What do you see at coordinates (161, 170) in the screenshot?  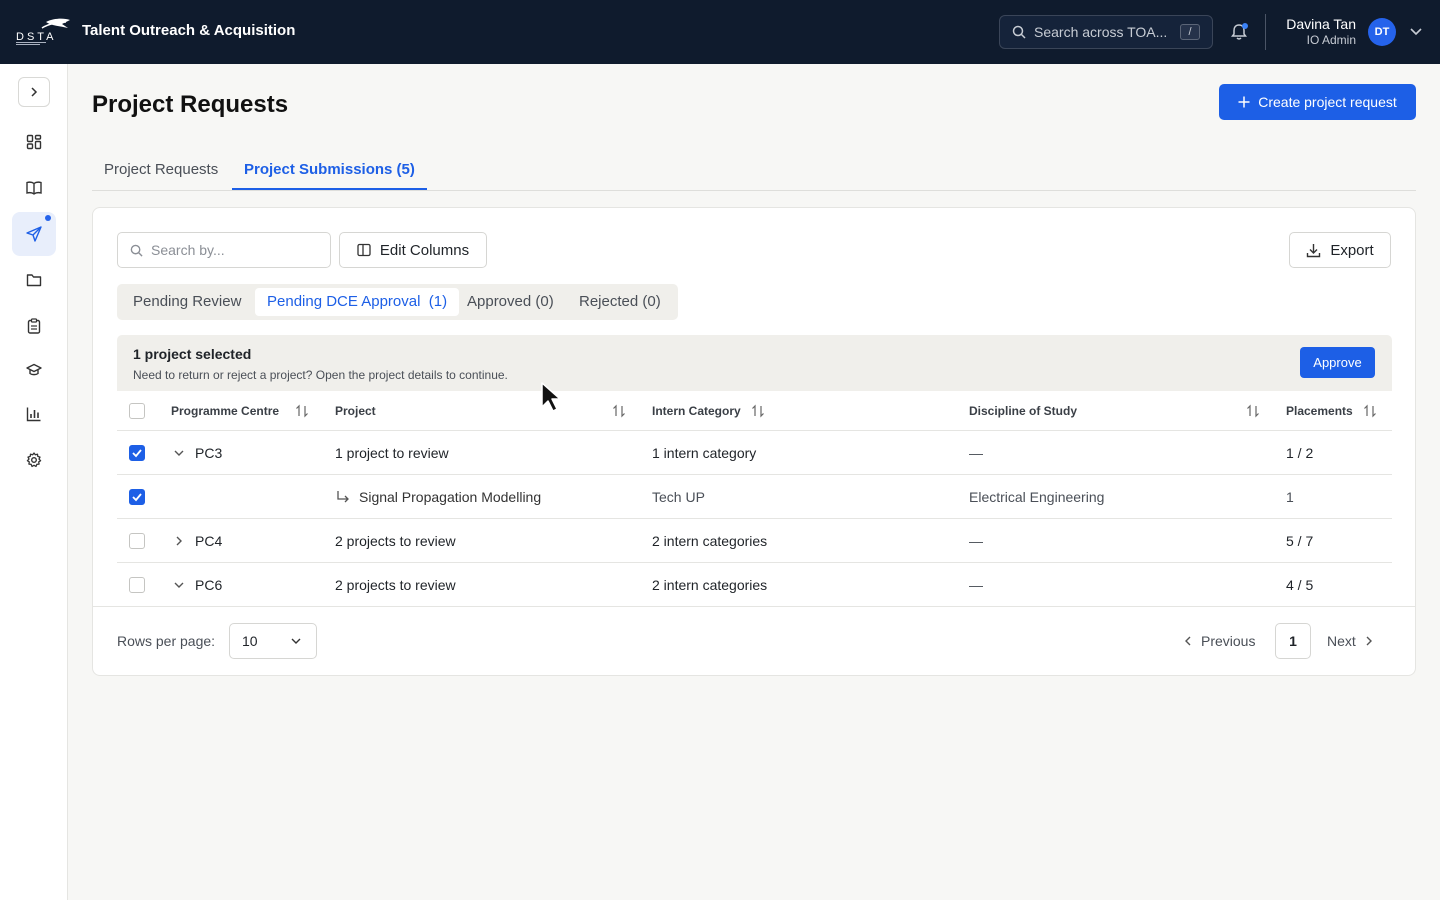 I see `tab-project-requests: Project Requests` at bounding box center [161, 170].